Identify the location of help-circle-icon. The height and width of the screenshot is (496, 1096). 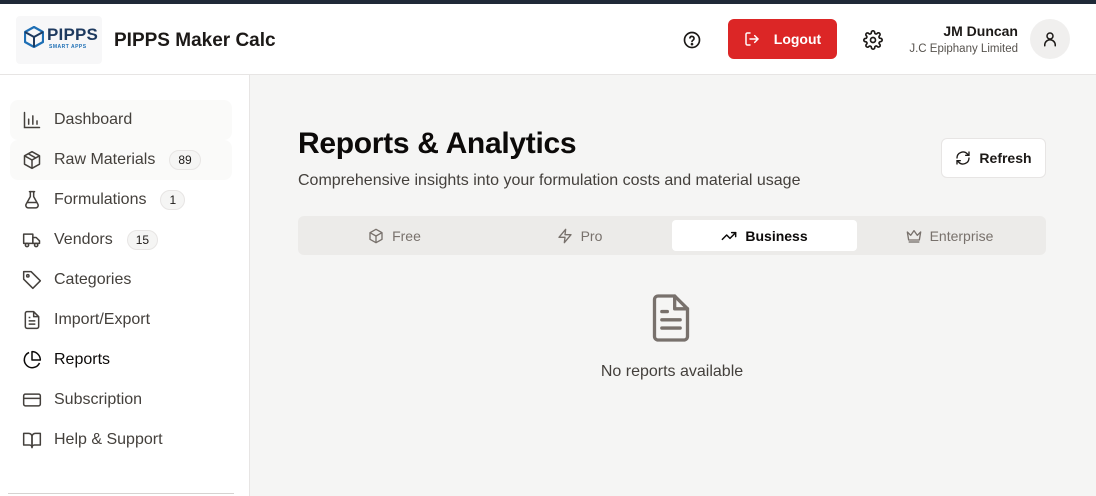
(692, 40).